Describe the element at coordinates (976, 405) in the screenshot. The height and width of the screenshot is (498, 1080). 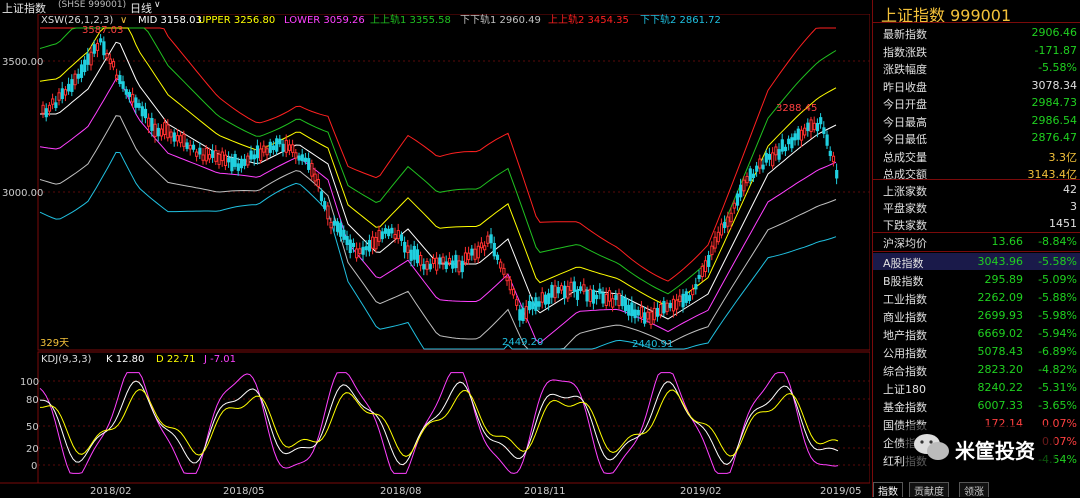
I see `index-row: 基金指数 6007.33 -3.65%` at that location.